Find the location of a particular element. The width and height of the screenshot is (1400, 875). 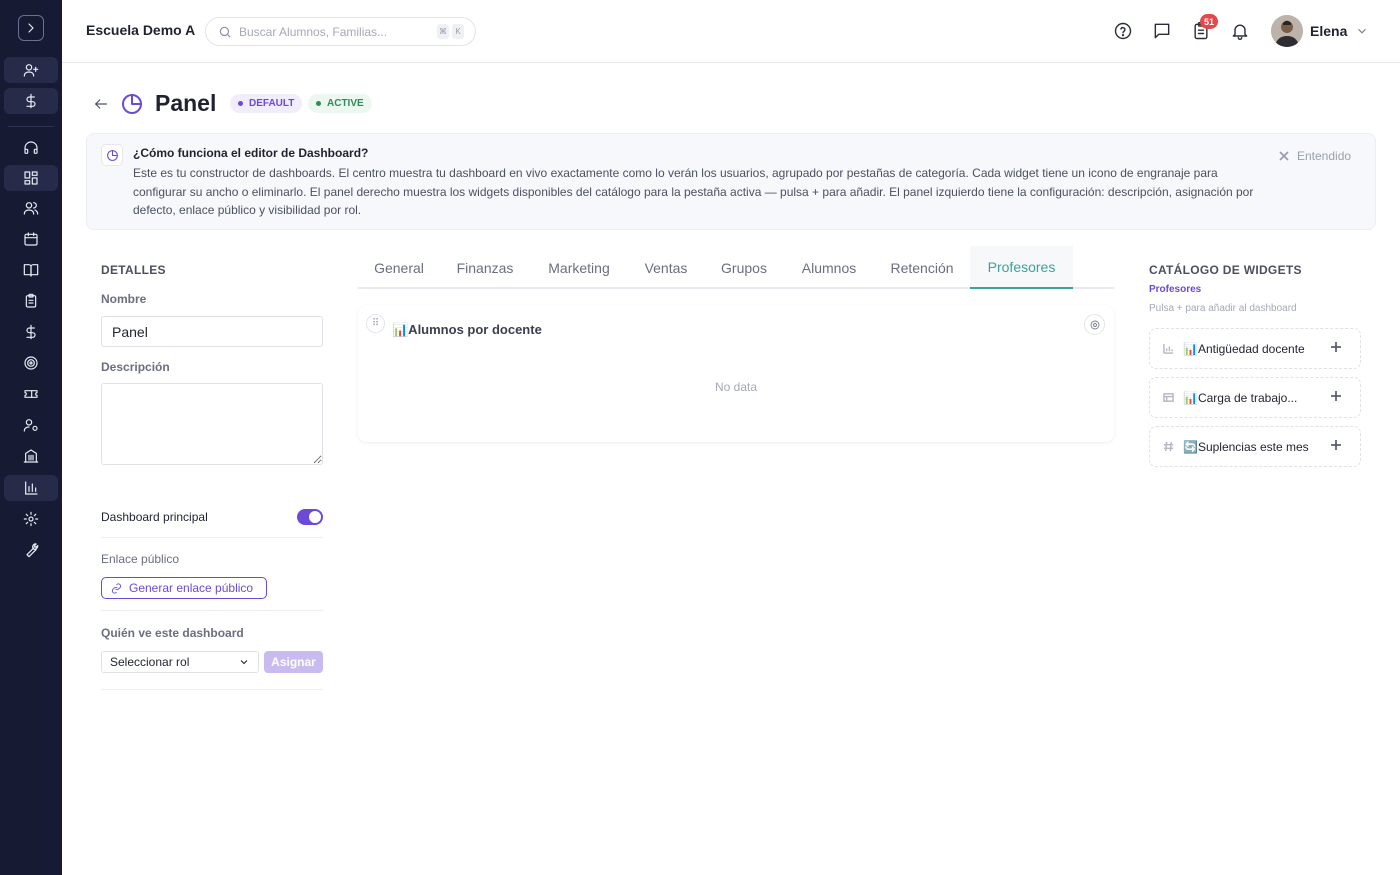

assign-role-button: Asignar is located at coordinates (293, 662).